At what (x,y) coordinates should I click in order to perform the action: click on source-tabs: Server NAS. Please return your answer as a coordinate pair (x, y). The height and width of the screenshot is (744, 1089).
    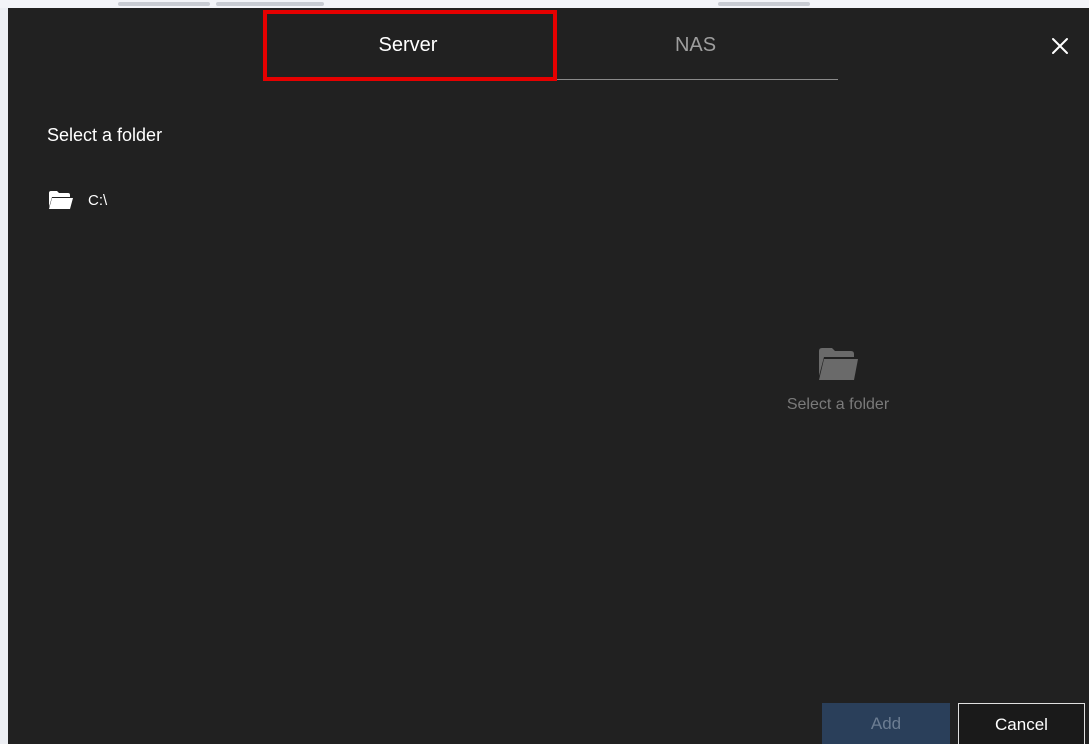
    Looking at the image, I should click on (550, 44).